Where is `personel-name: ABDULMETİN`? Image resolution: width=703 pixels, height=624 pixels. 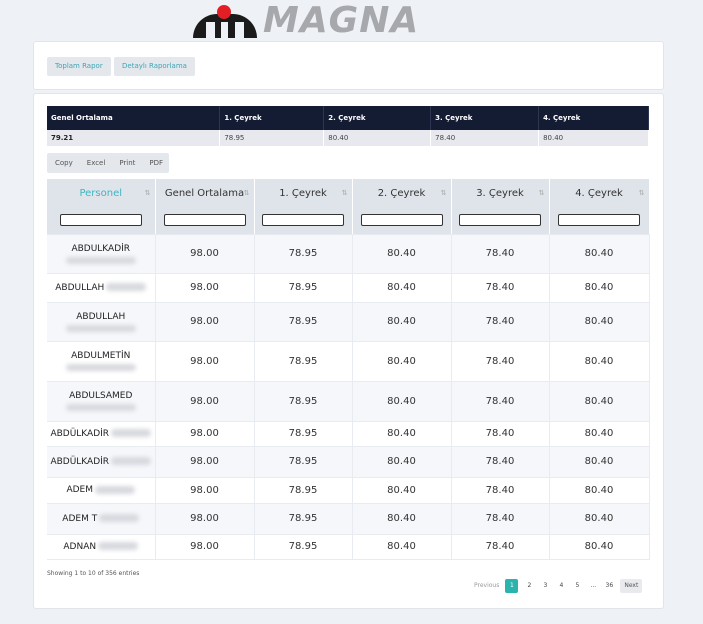 personel-name: ABDULMETİN is located at coordinates (101, 356).